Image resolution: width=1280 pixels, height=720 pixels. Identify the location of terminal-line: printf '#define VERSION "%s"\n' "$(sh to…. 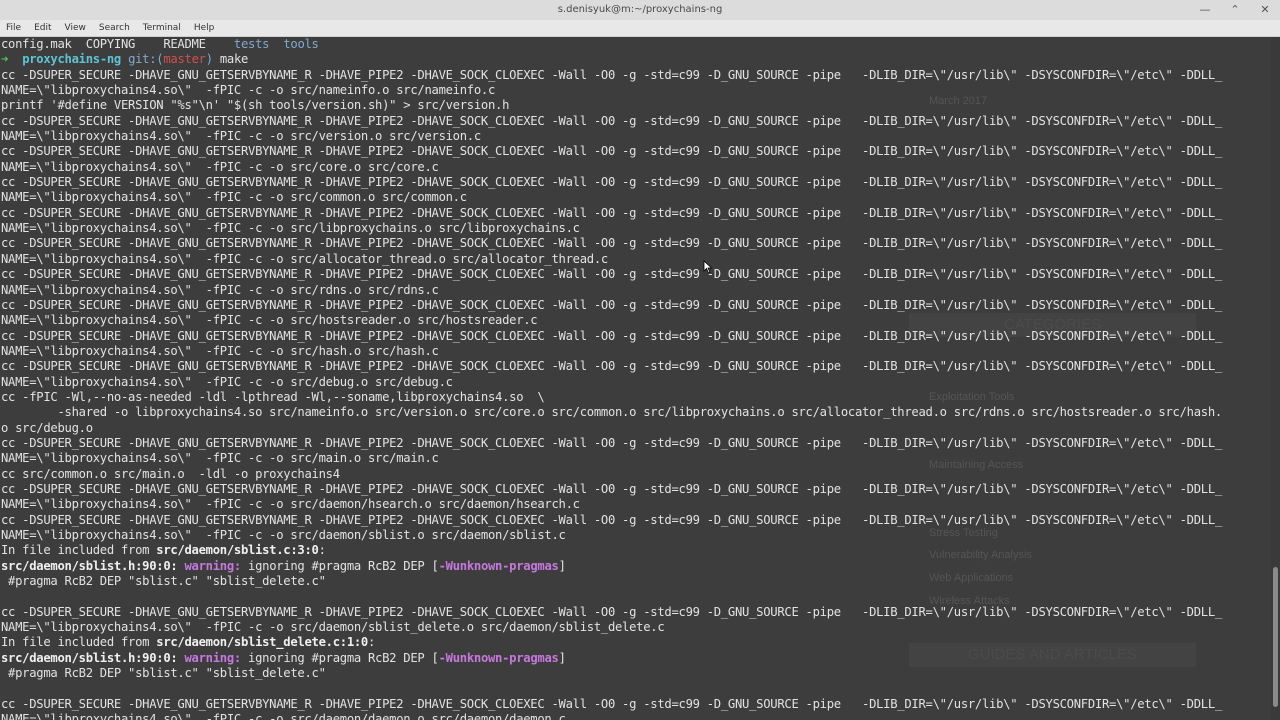
(611, 105).